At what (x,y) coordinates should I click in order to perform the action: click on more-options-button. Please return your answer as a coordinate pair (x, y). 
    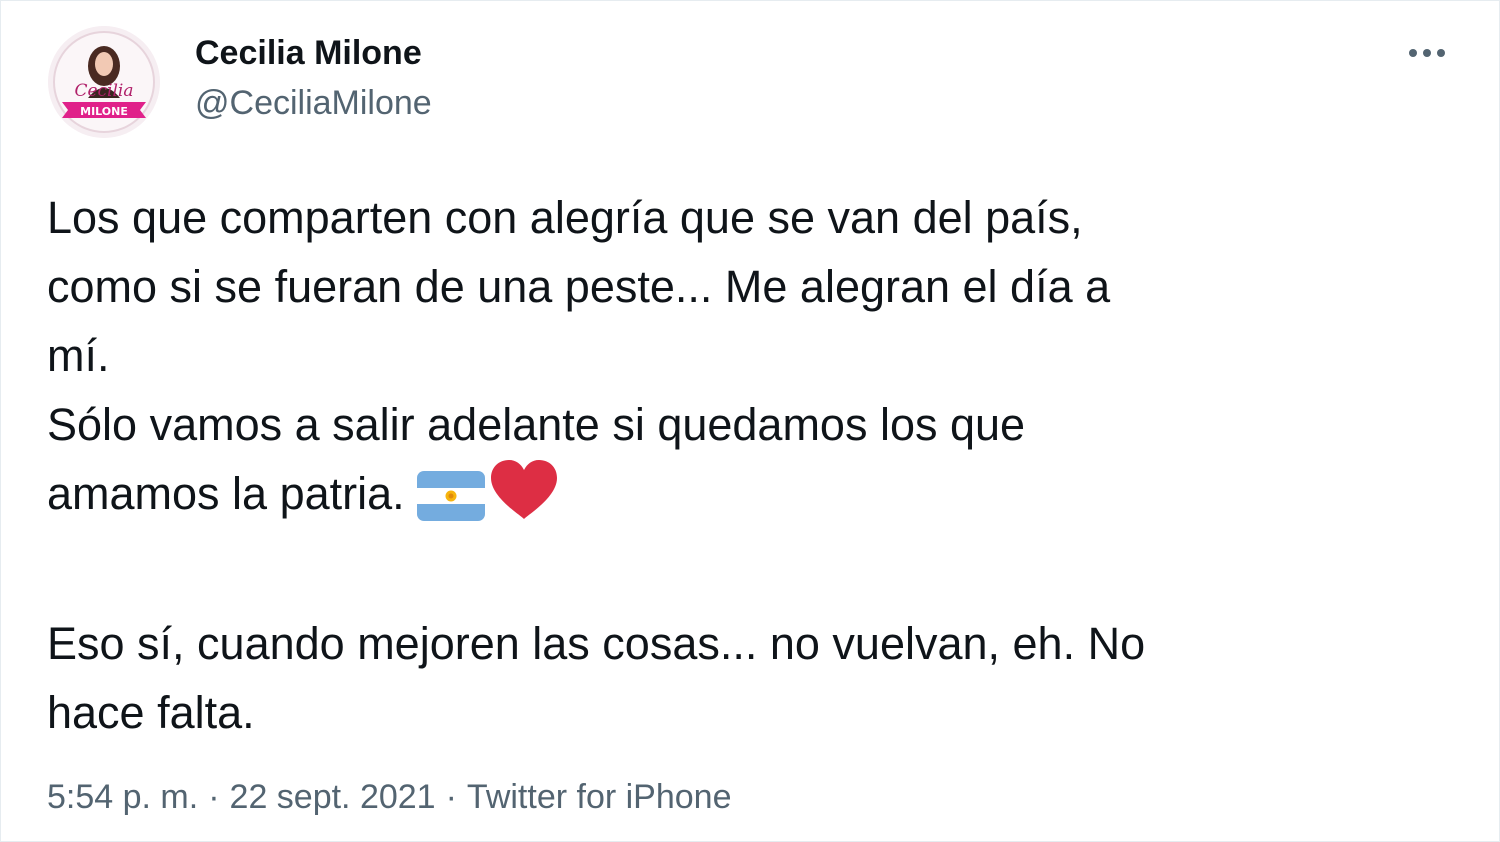
    Looking at the image, I should click on (1427, 53).